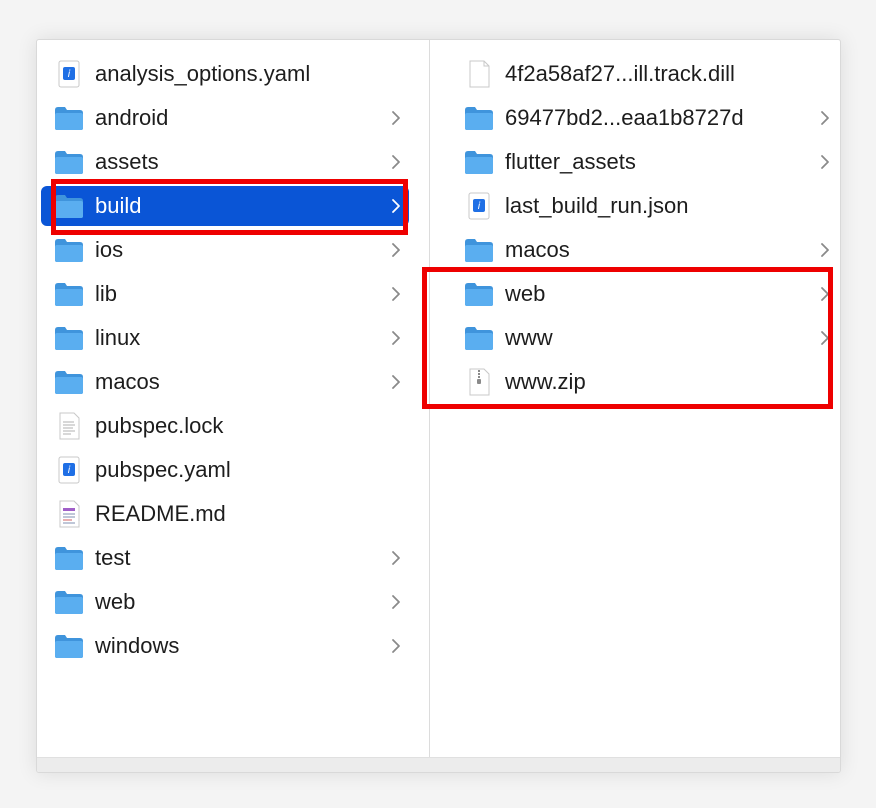  Describe the element at coordinates (163, 469) in the screenshot. I see `file-label: pubspec.yaml` at that location.